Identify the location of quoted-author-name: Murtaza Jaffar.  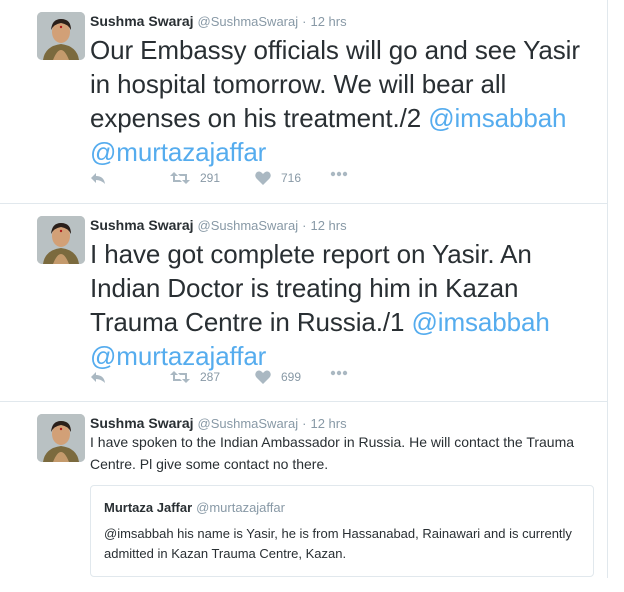
(148, 507).